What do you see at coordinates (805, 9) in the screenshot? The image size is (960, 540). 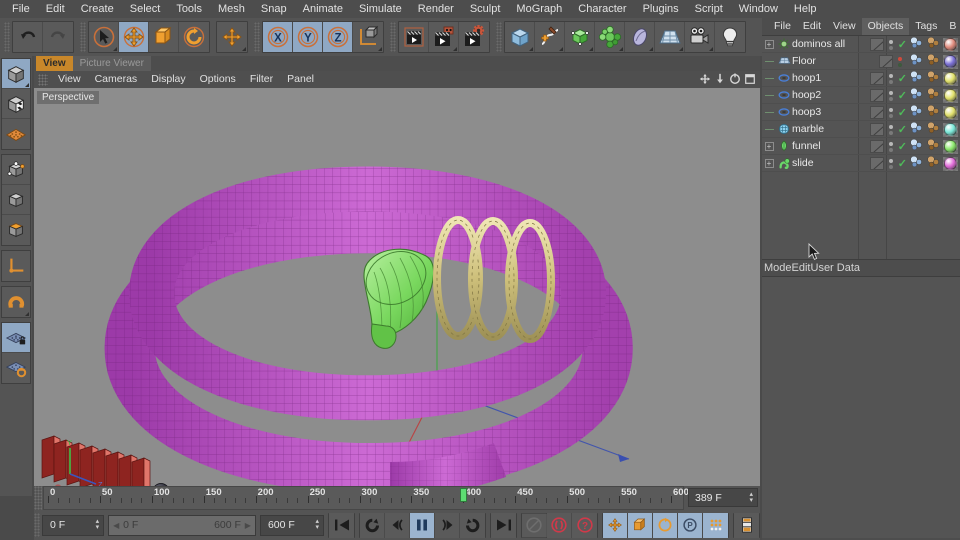 I see `menu-item-help: Help` at bounding box center [805, 9].